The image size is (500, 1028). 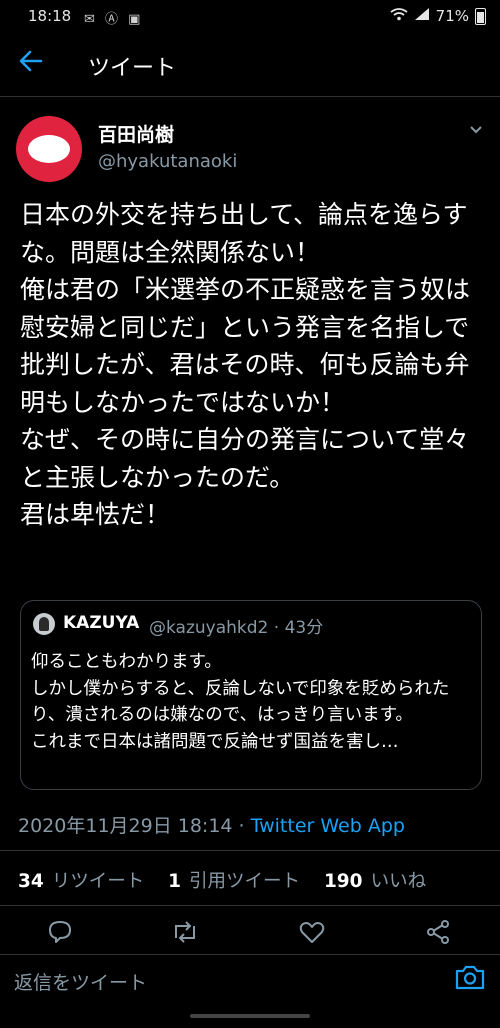 What do you see at coordinates (49, 149) in the screenshot?
I see `avatar` at bounding box center [49, 149].